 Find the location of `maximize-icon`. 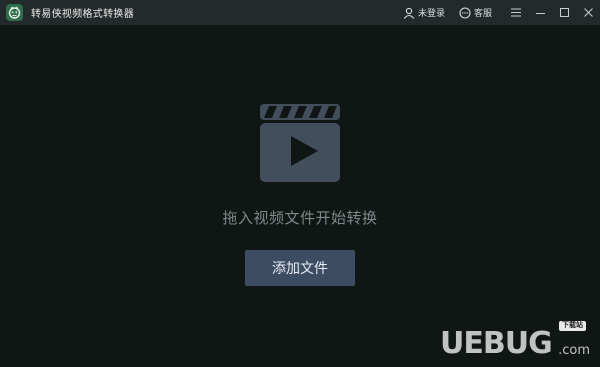

maximize-icon is located at coordinates (564, 12).